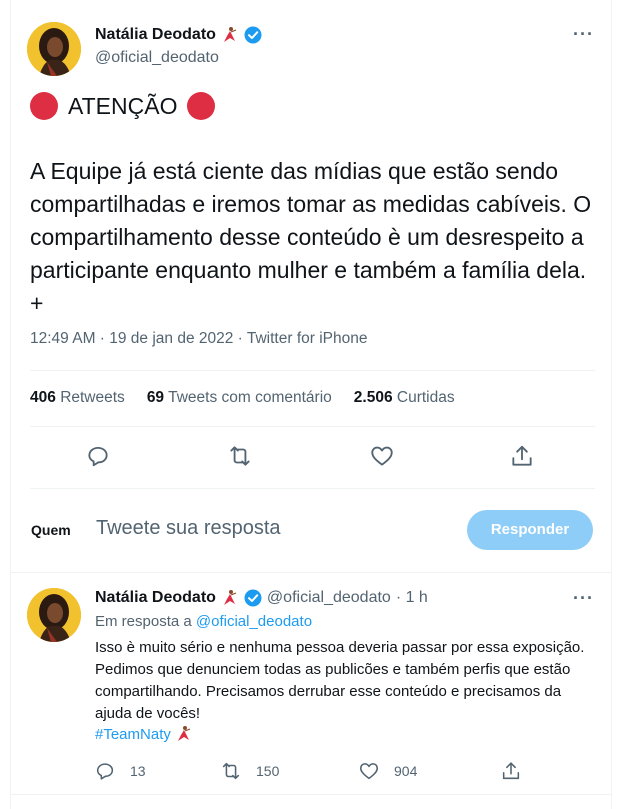  Describe the element at coordinates (155, 598) in the screenshot. I see `reply-author-name: Natália Deodato` at that location.